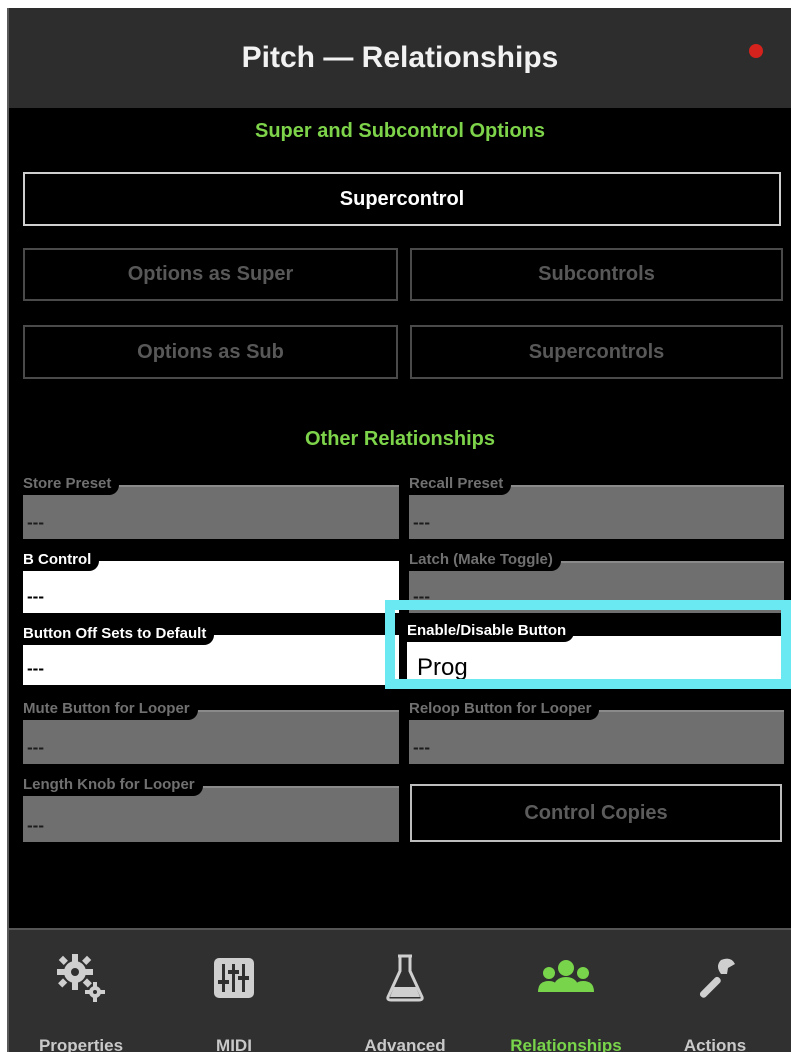 Image resolution: width=791 pixels, height=1052 pixels. Describe the element at coordinates (210, 274) in the screenshot. I see `options-as-super-button: Options as Super` at that location.